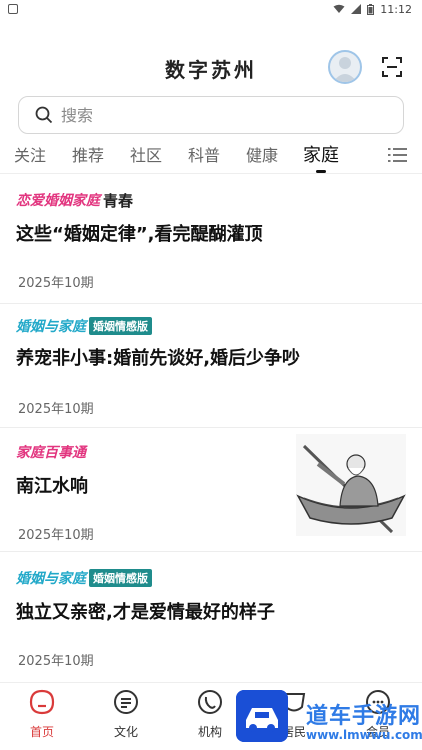  Describe the element at coordinates (58, 201) in the screenshot. I see `logo-brand: 恋爱婚姻家庭` at that location.